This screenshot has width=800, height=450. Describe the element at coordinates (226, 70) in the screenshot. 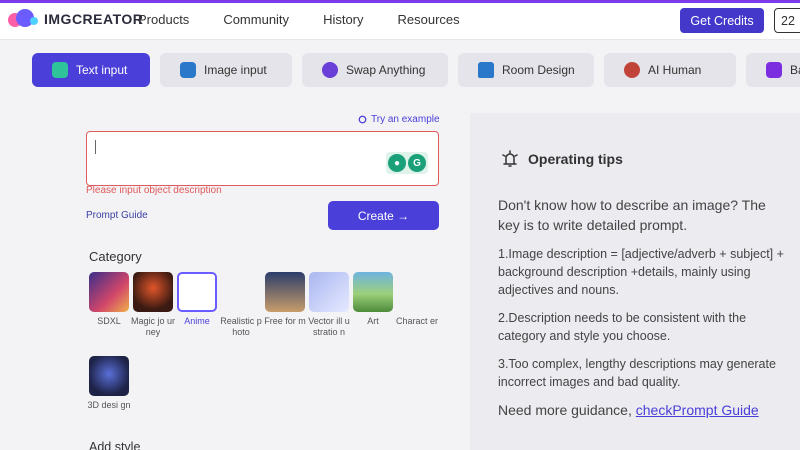

I see `tab-image-input: Image input` at that location.